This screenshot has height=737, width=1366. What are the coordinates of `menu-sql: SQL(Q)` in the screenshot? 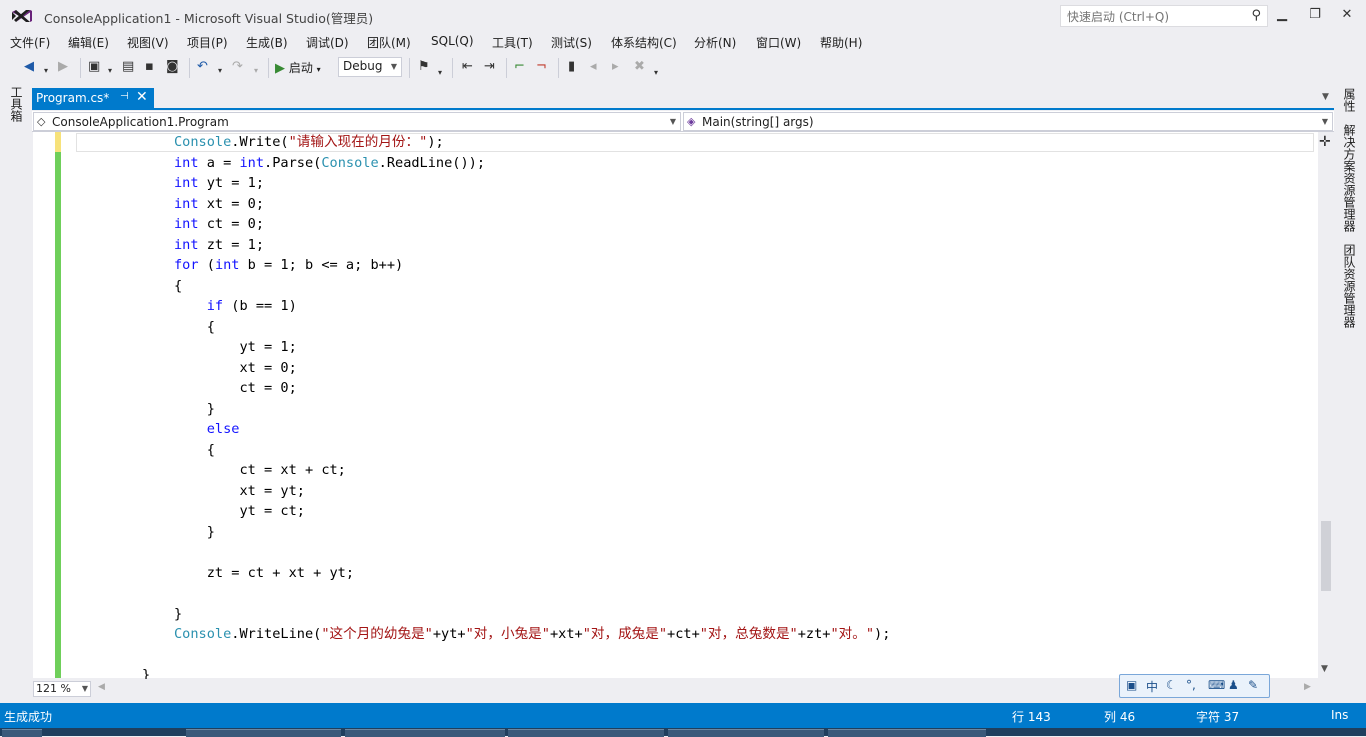 It's located at (452, 41).